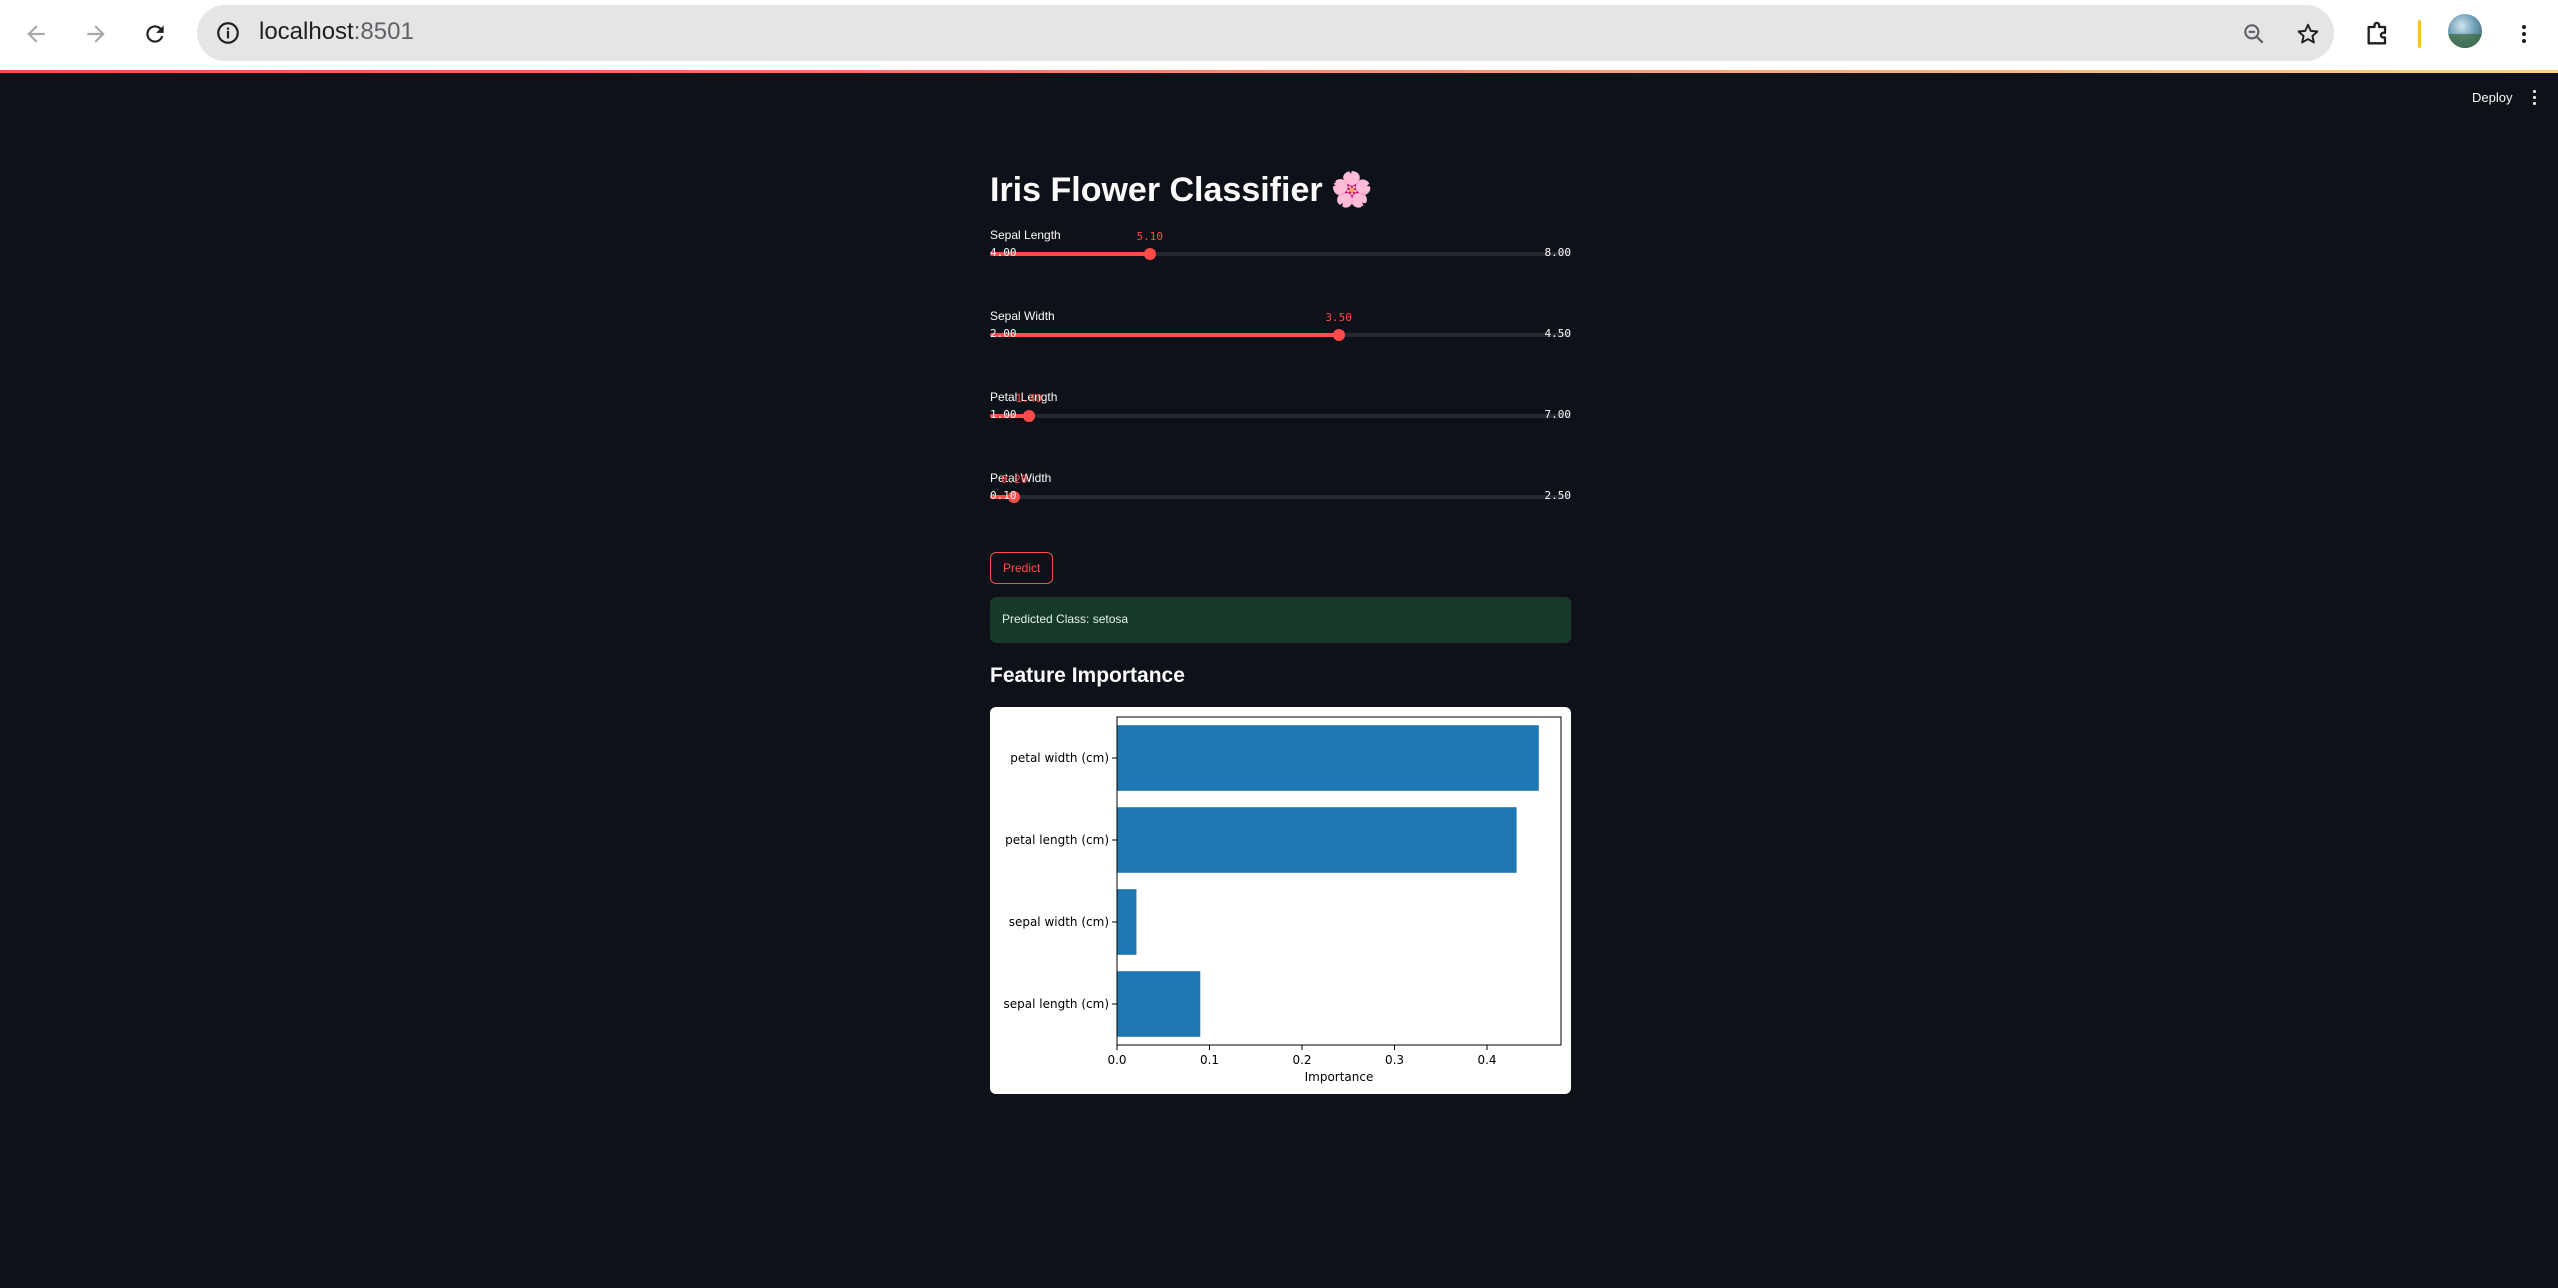  I want to click on url-host: localhost, so click(306, 31).